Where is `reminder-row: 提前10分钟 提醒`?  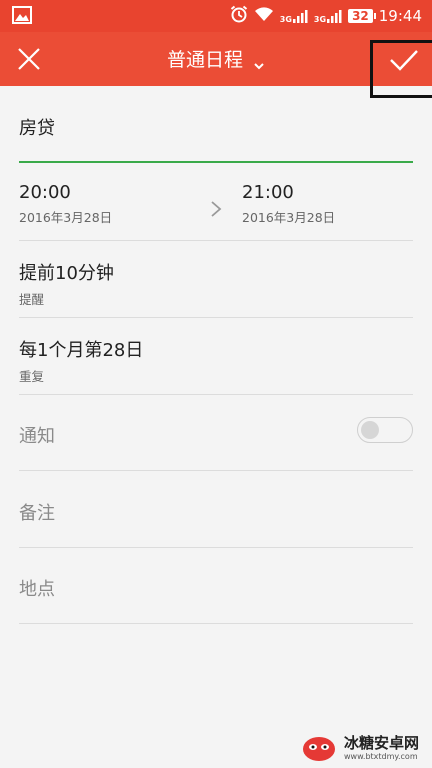
reminder-row: 提前10分钟 提醒 is located at coordinates (216, 288).